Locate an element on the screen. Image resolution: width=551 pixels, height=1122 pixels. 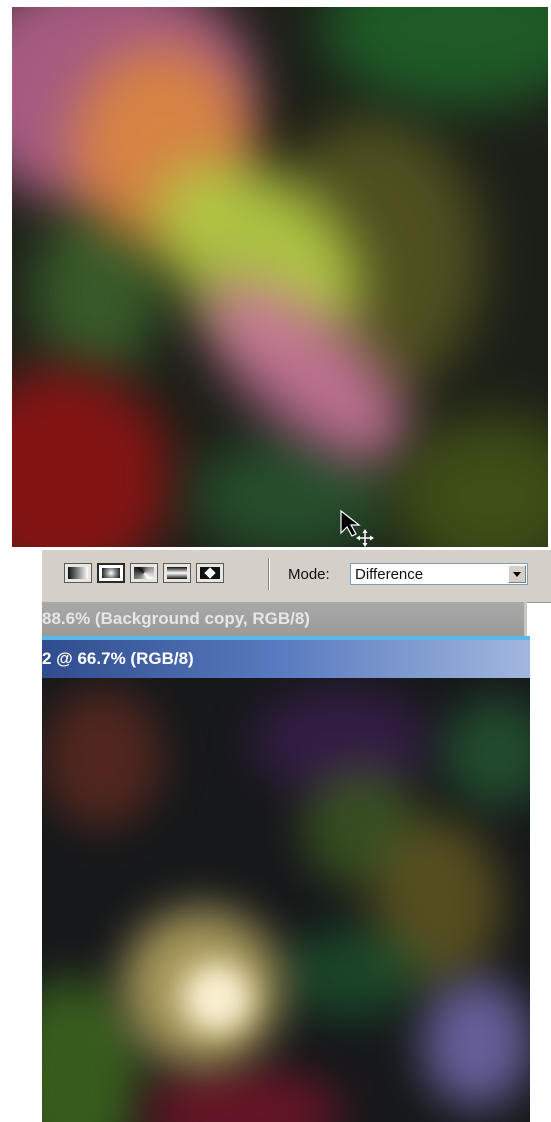
radial-gradient-icon is located at coordinates (111, 573).